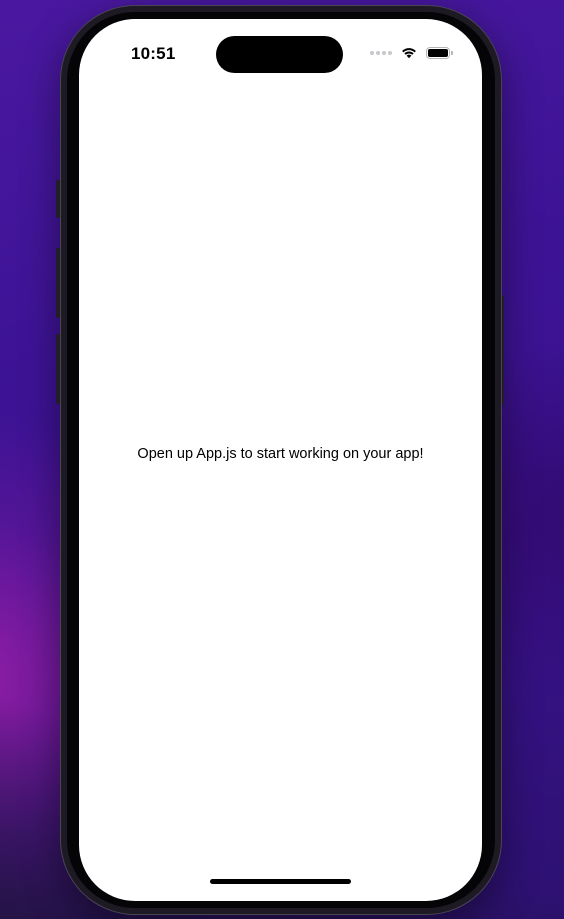 The width and height of the screenshot is (564, 919). Describe the element at coordinates (381, 53) in the screenshot. I see `signal-dots-icon` at that location.